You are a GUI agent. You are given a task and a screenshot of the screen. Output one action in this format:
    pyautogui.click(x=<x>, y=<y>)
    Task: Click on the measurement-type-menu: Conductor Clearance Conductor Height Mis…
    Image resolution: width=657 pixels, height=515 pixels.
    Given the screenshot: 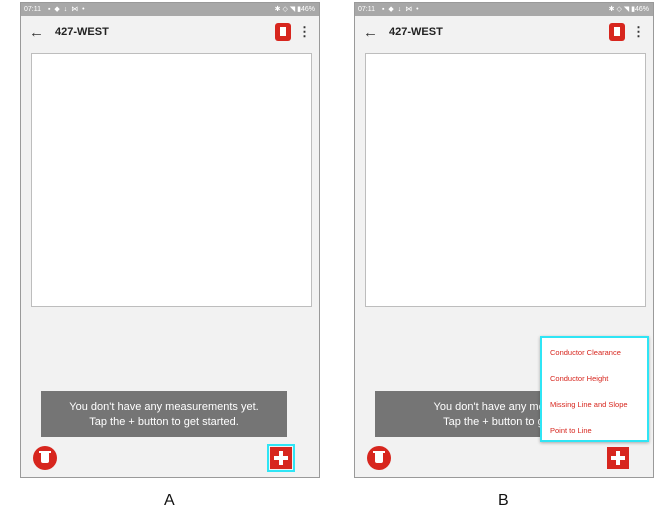 What is the action you would take?
    pyautogui.click(x=594, y=389)
    